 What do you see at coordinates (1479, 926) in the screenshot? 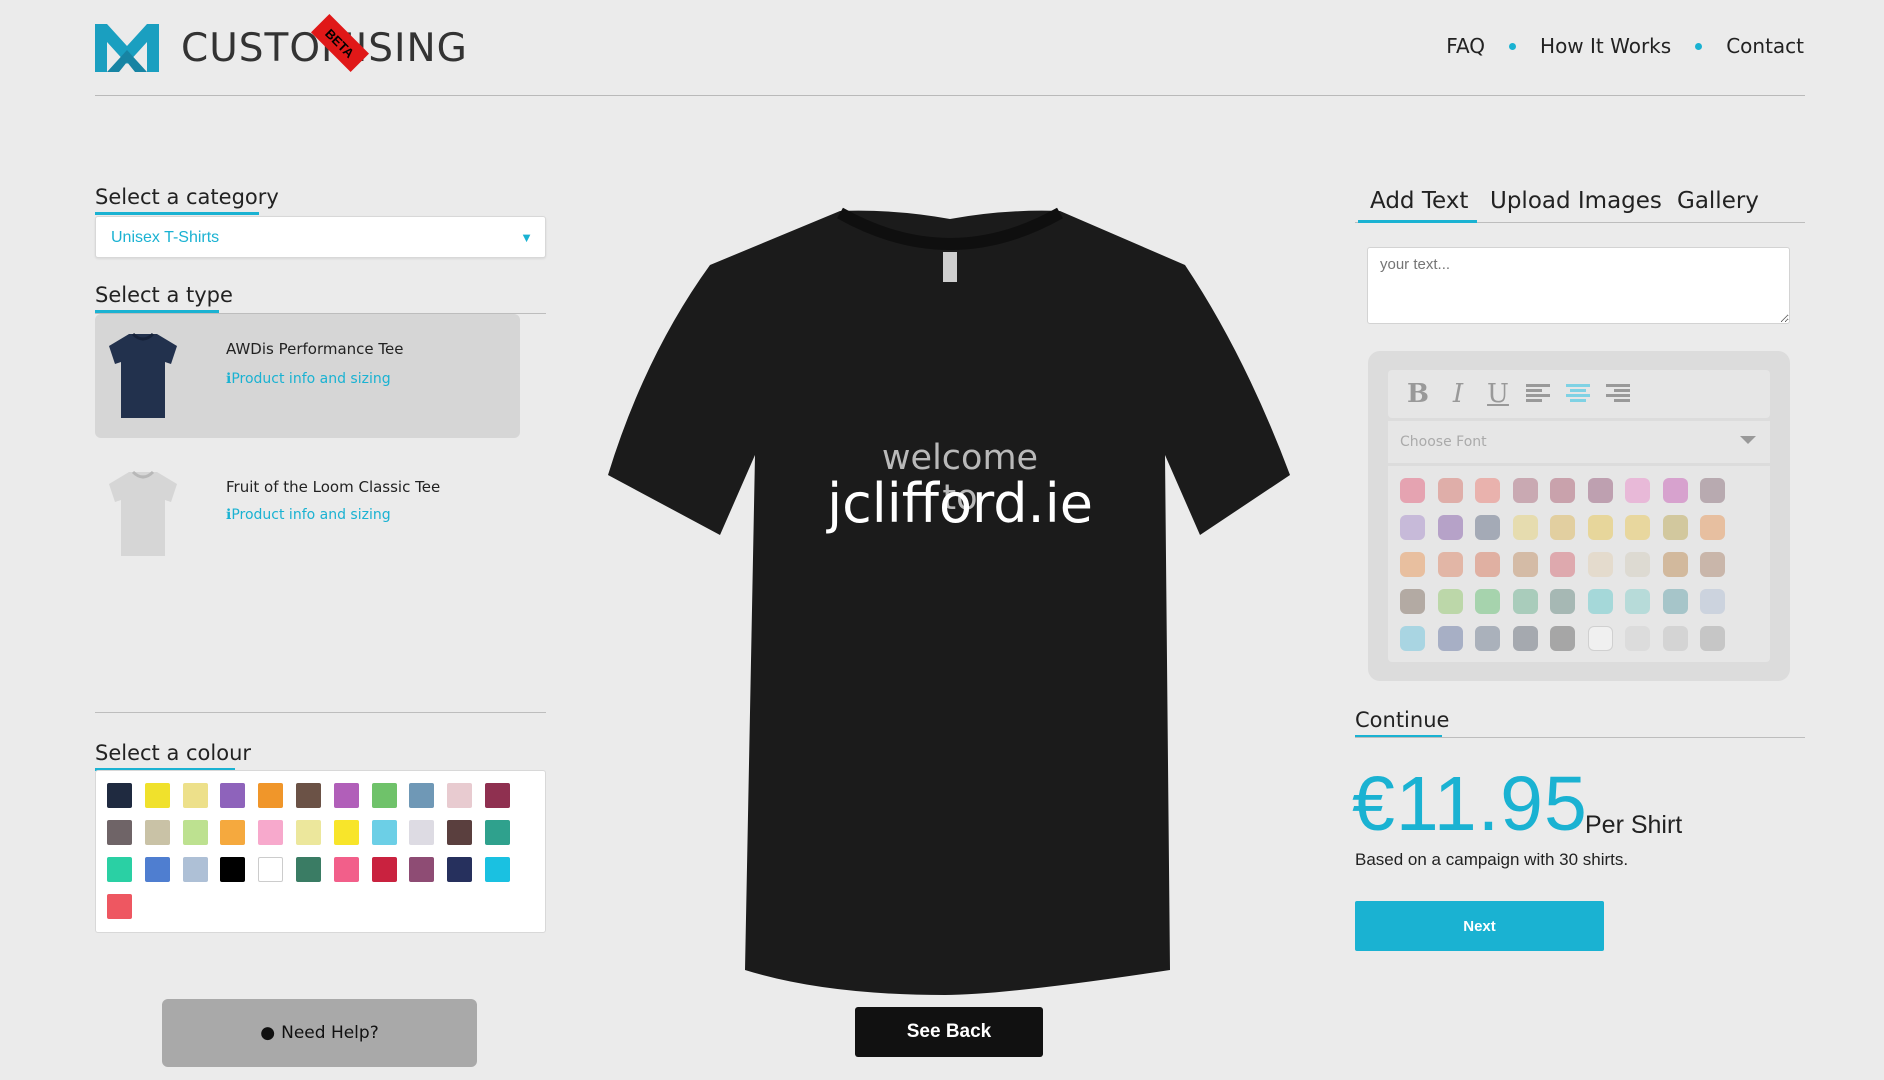
I see `next-button: Next` at bounding box center [1479, 926].